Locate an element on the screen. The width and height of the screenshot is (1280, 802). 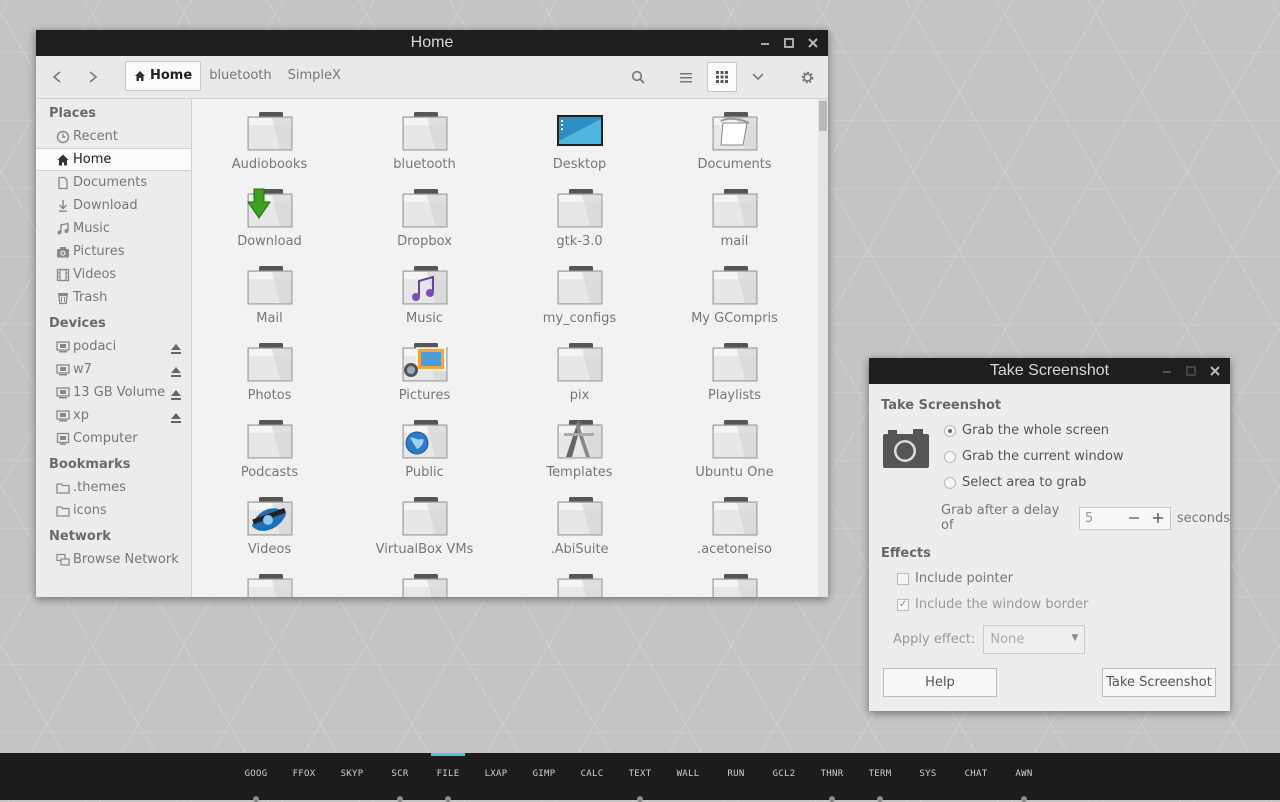
file-item: Download is located at coordinates (269, 226).